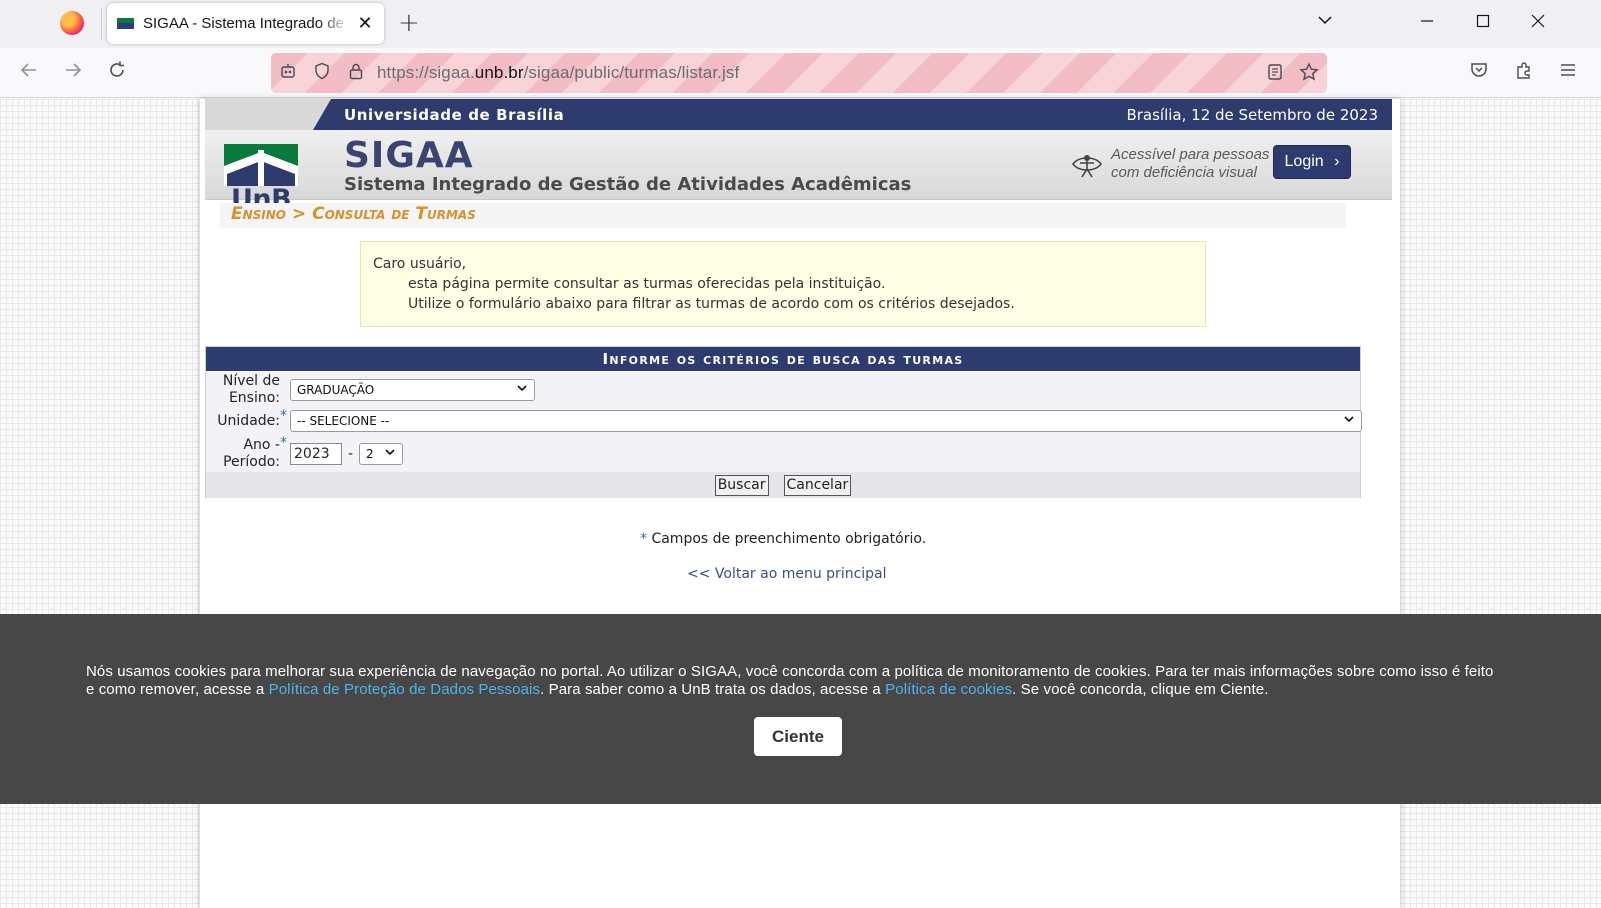  What do you see at coordinates (783, 359) in the screenshot?
I see `form-caption: Informe os critérios de busca das turmas` at bounding box center [783, 359].